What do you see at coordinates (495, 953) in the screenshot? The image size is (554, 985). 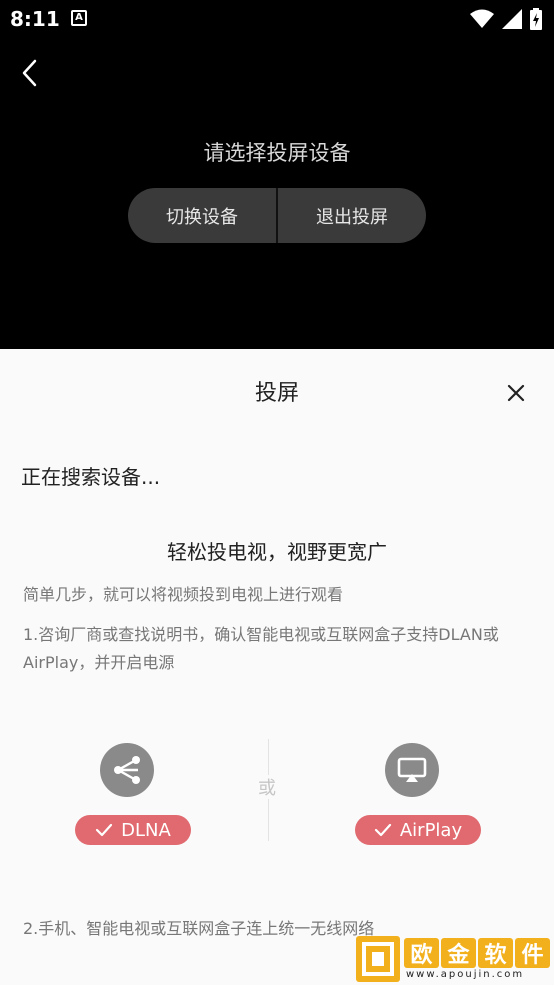 I see `watermark-char: 软` at bounding box center [495, 953].